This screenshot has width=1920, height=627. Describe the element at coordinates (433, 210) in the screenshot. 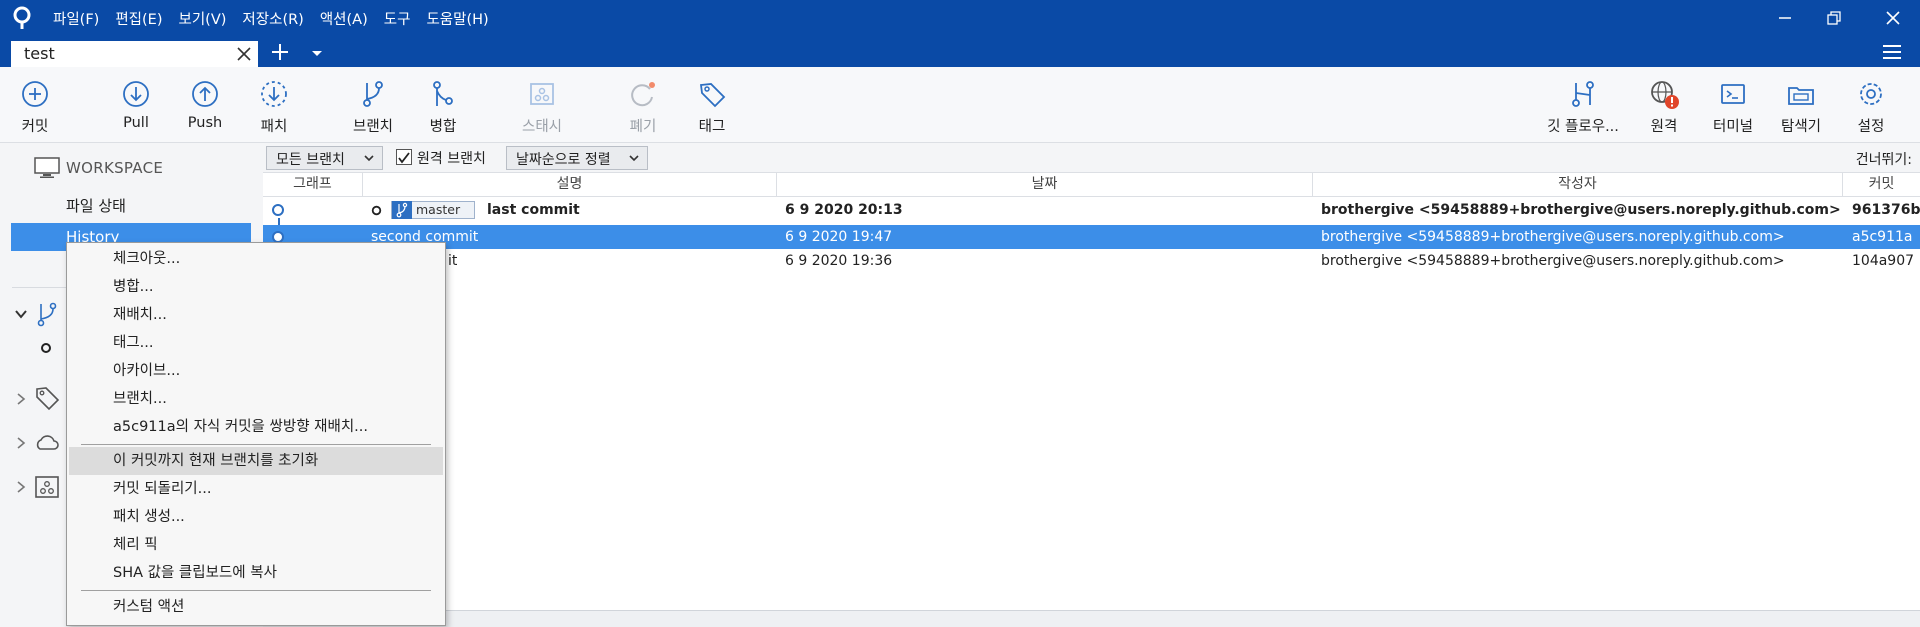

I see `branch-label-master: master` at that location.